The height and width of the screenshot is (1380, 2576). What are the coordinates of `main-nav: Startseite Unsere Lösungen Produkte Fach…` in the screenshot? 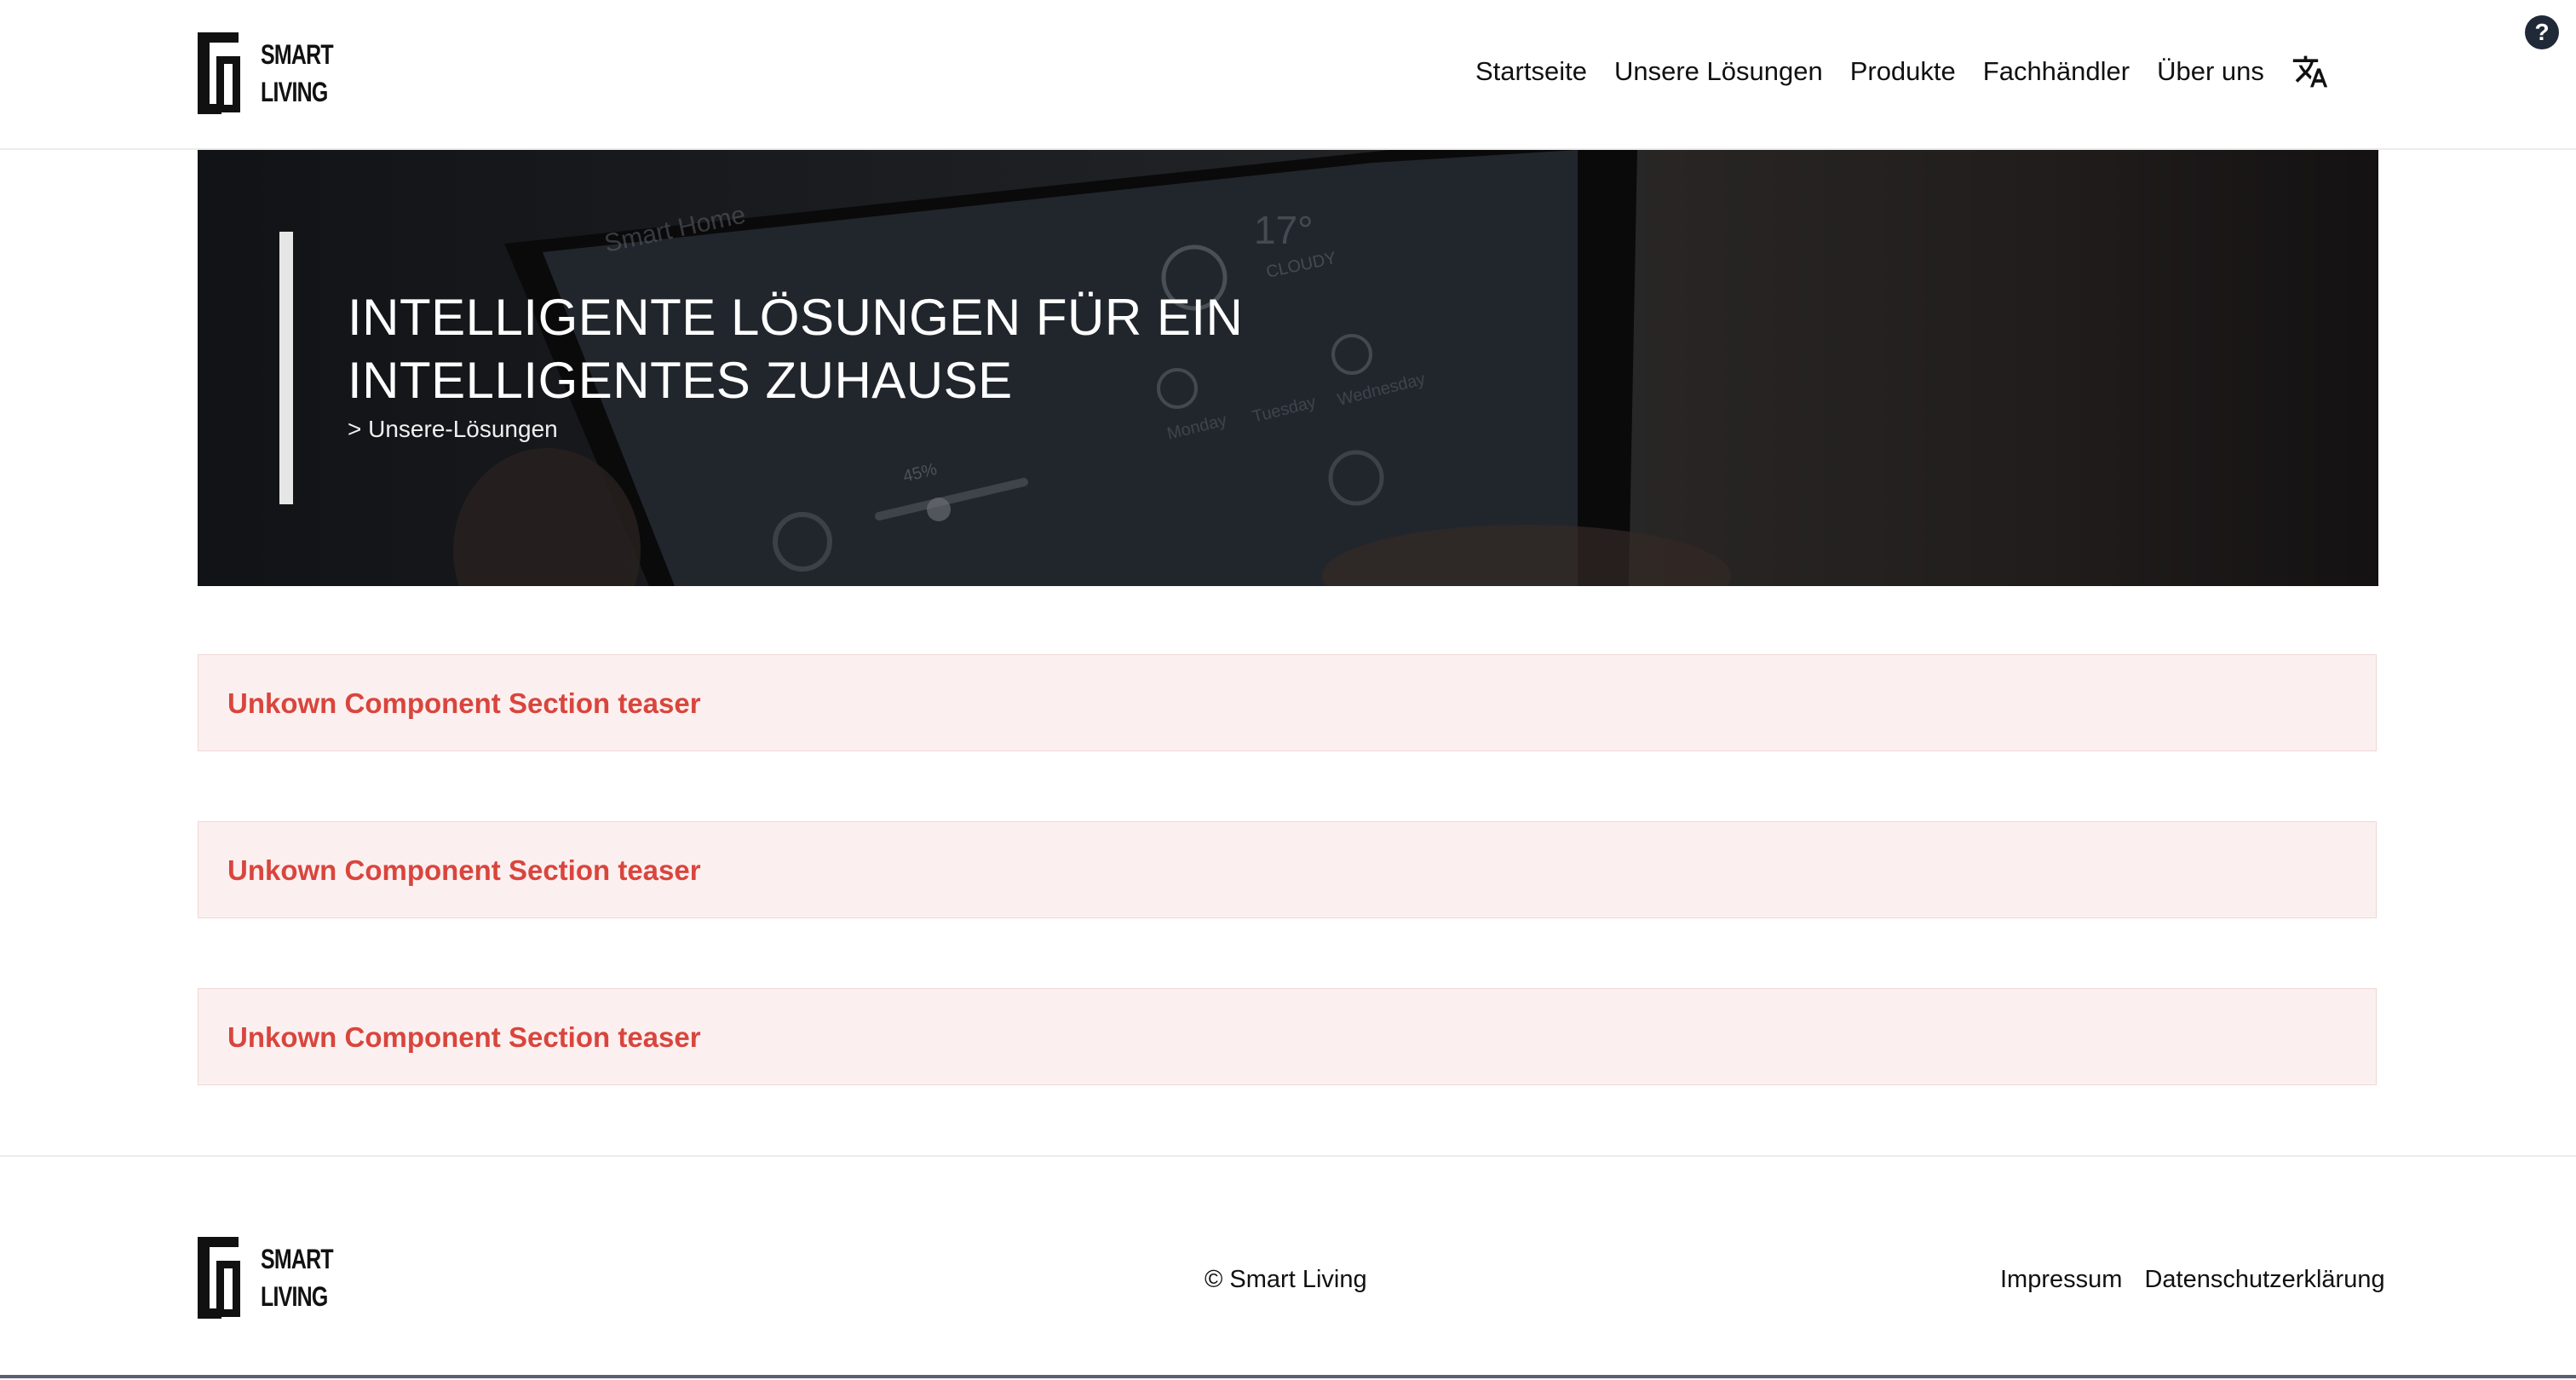 It's located at (1902, 71).